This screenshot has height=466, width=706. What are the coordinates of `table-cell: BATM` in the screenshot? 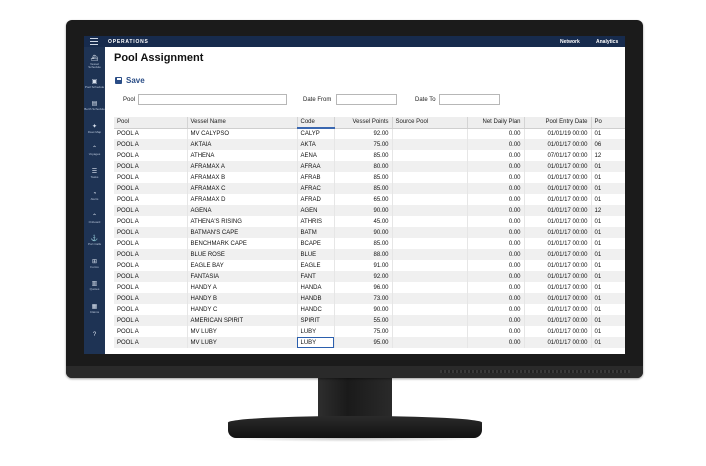 It's located at (316, 232).